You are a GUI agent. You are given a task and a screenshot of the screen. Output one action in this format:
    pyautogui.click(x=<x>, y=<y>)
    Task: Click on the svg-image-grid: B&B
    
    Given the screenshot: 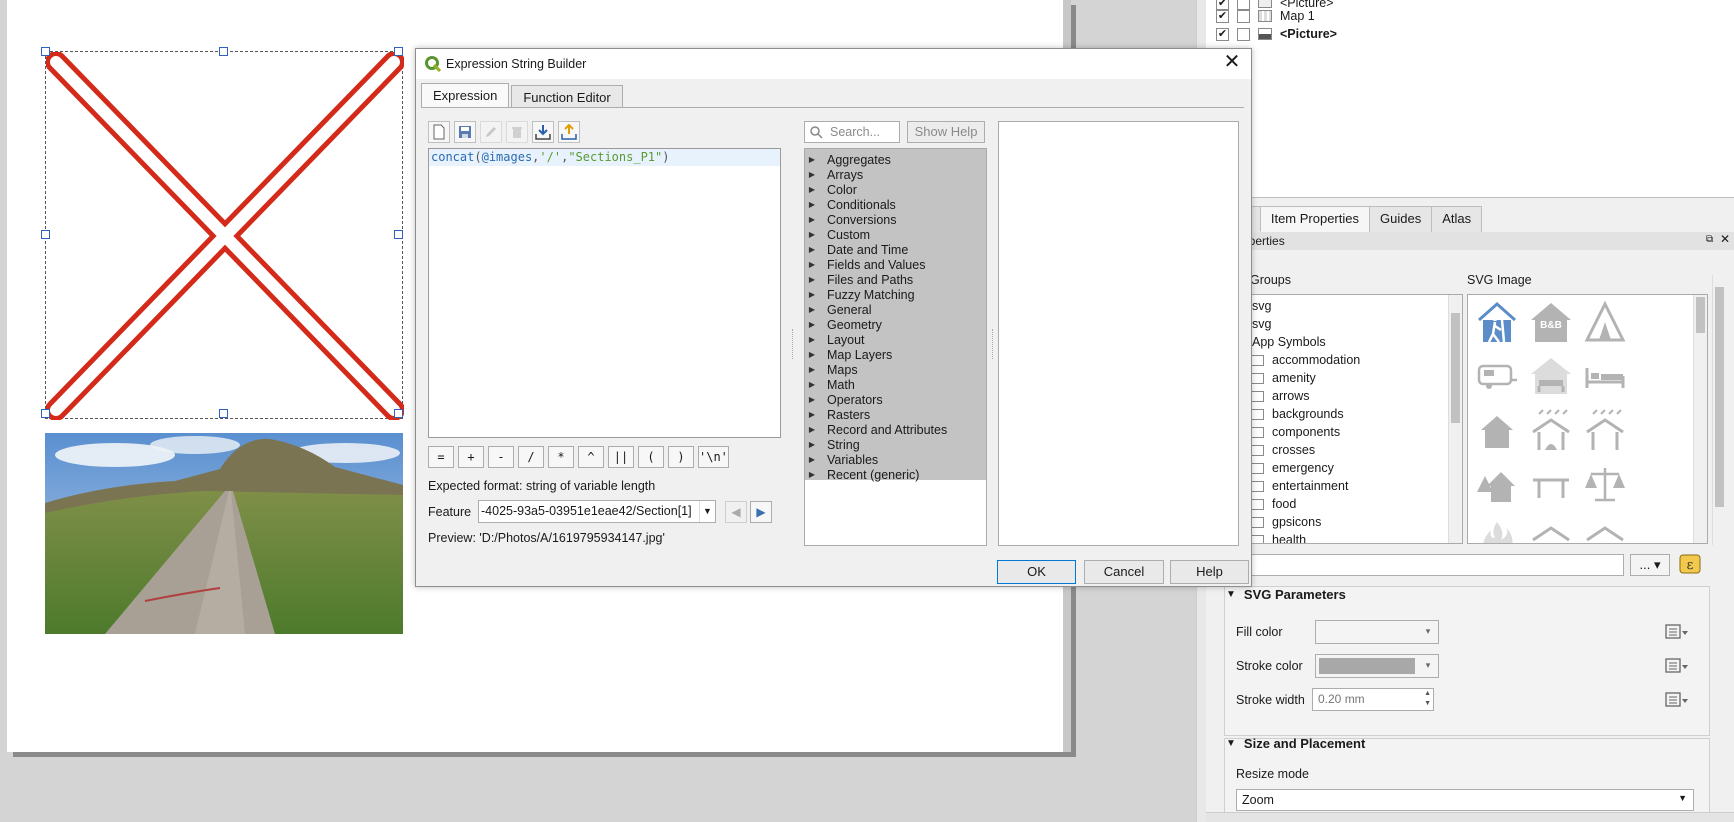 What is the action you would take?
    pyautogui.click(x=1587, y=419)
    